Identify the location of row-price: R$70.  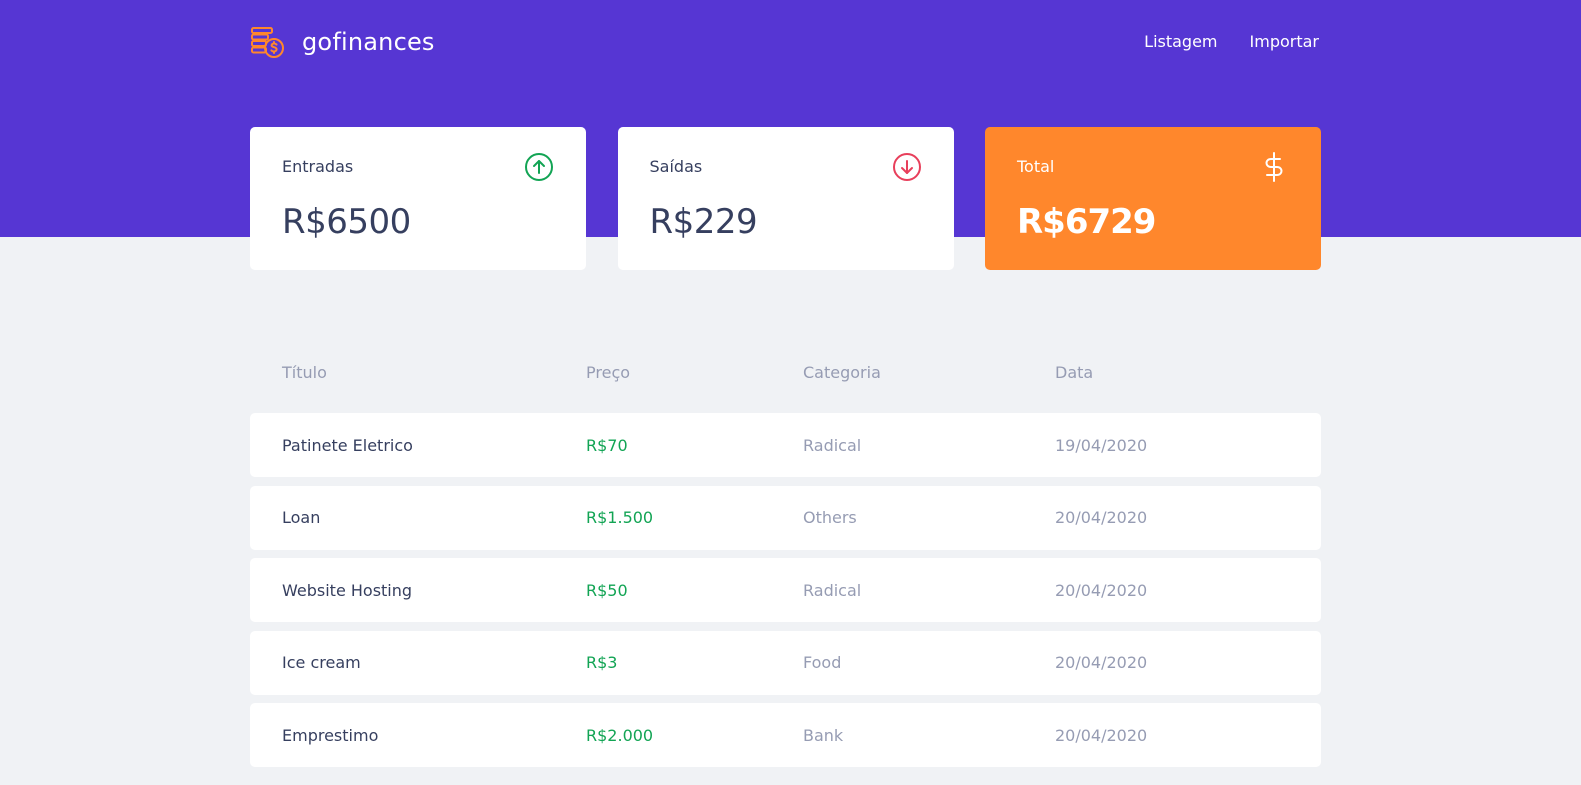
(607, 445).